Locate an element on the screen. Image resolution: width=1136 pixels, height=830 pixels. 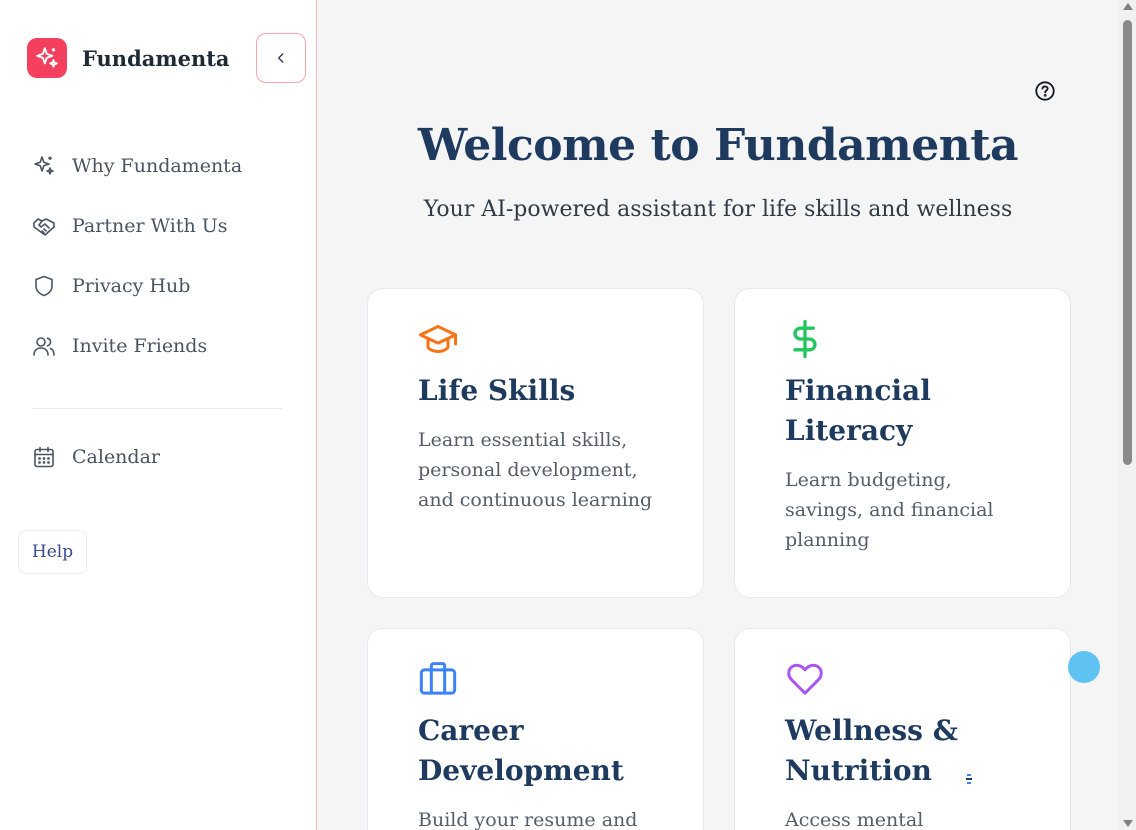
graduation-cap-icon is located at coordinates (438, 339).